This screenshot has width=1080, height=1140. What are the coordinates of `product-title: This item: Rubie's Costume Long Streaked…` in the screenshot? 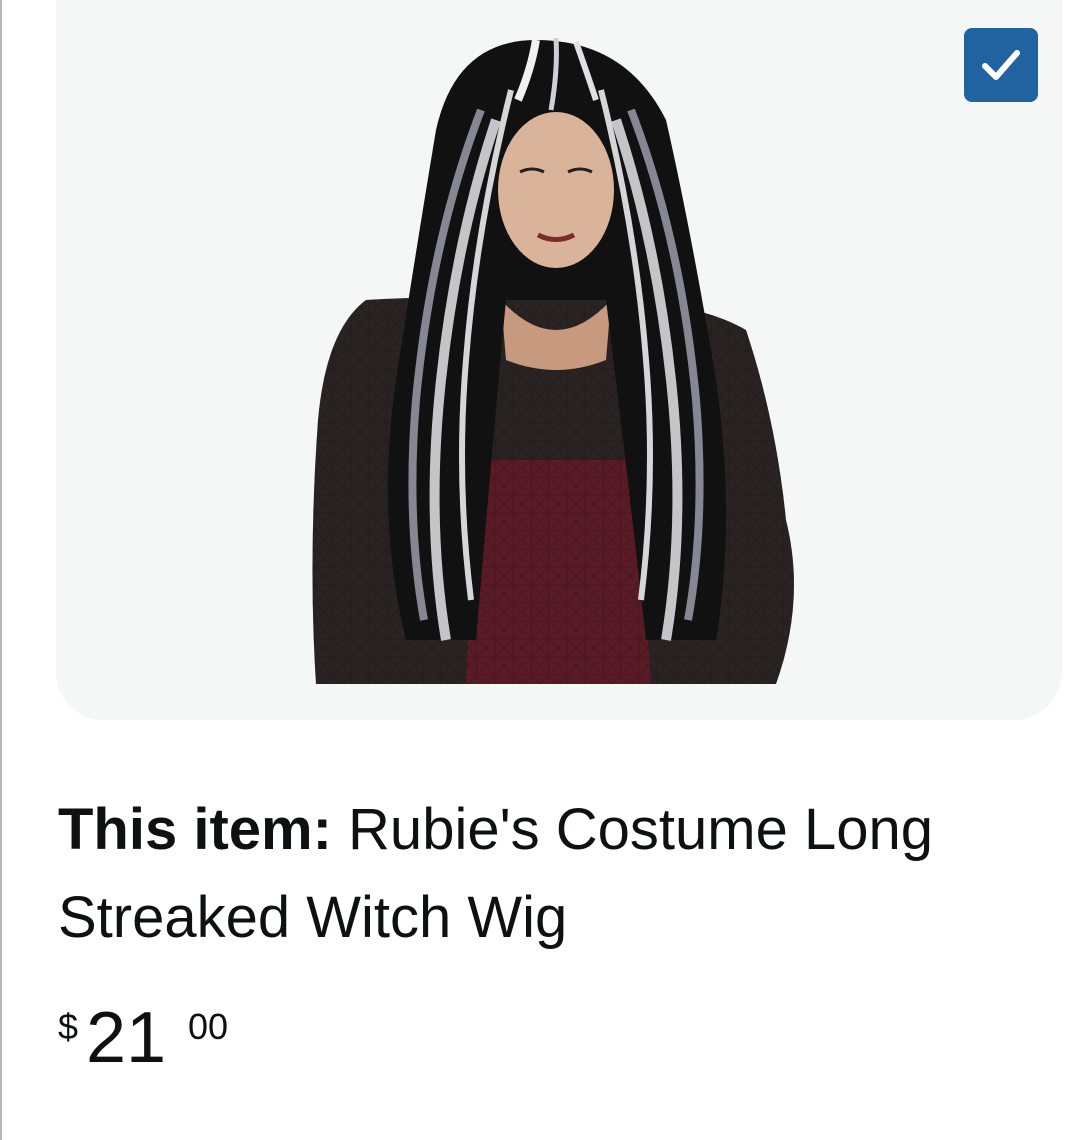 It's located at (553, 874).